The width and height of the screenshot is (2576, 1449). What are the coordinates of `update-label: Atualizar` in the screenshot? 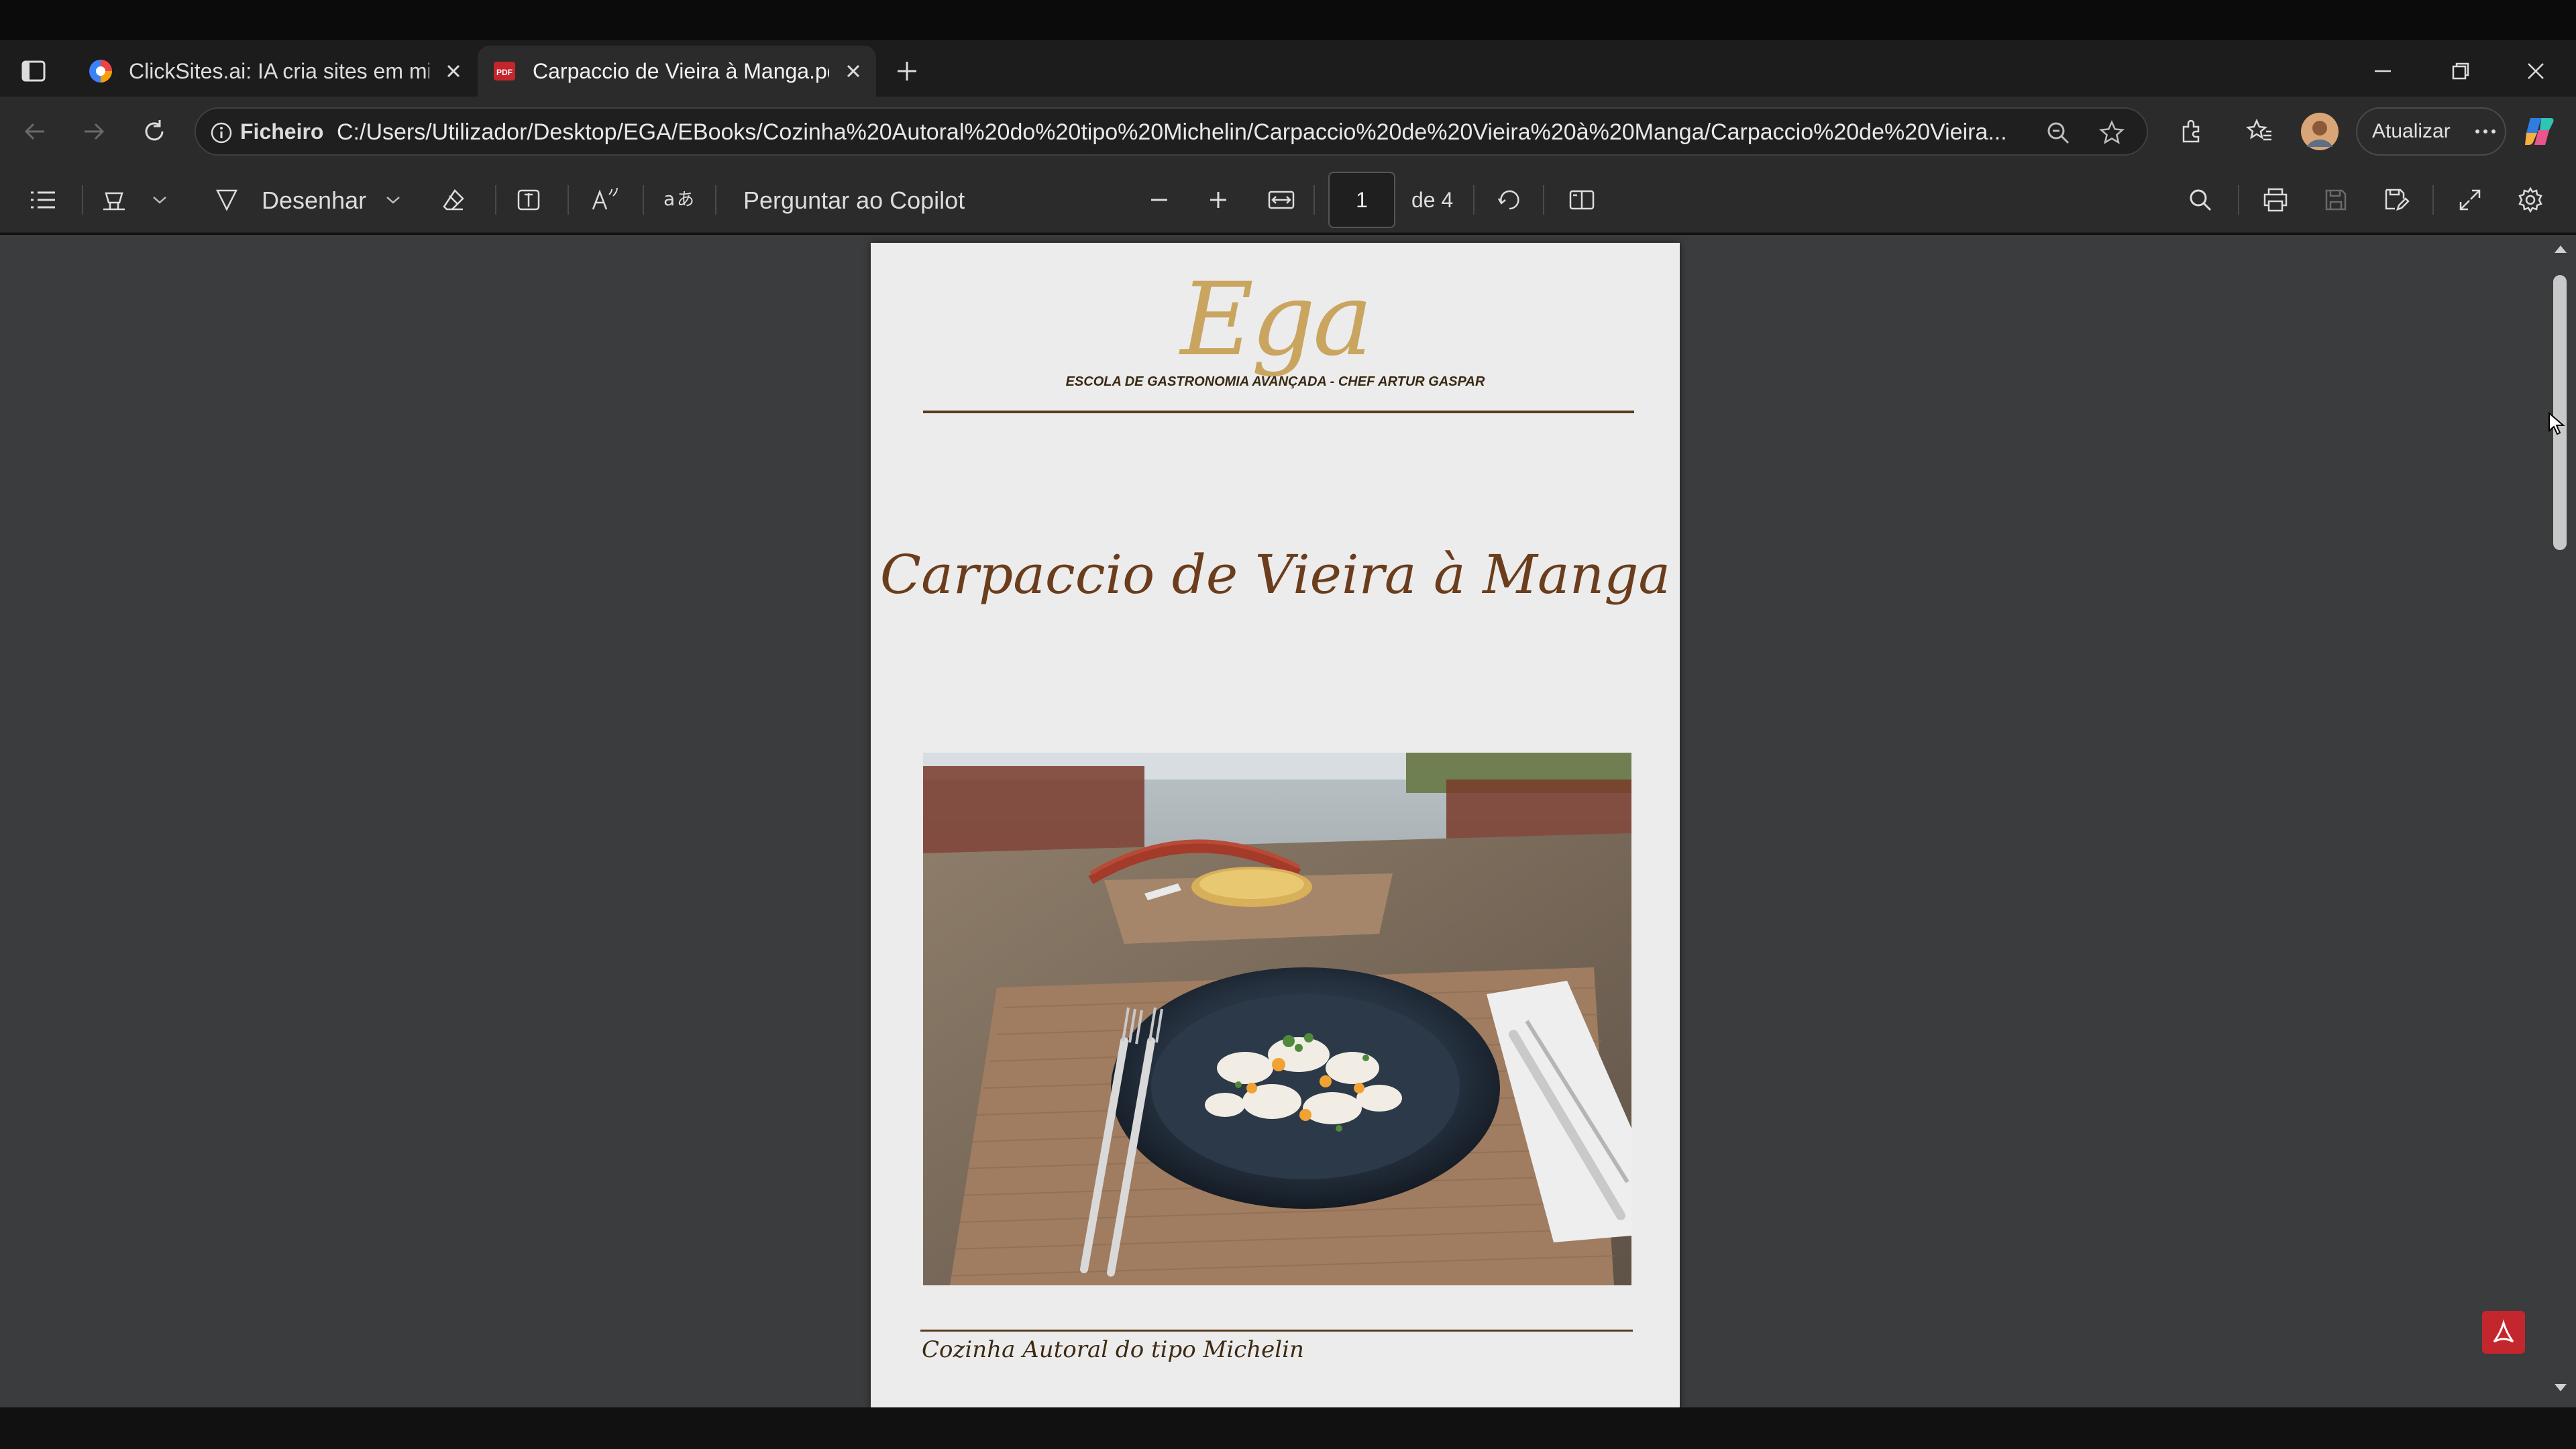 It's located at (2411, 131).